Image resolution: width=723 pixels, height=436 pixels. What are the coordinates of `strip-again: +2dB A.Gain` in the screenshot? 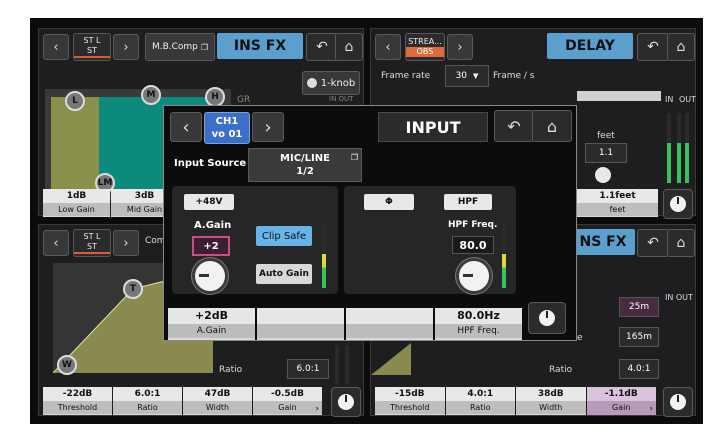 It's located at (211, 324).